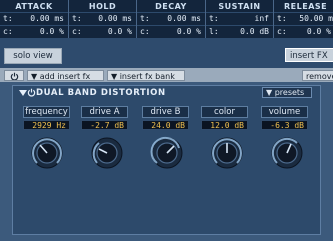  Describe the element at coordinates (284, 112) in the screenshot. I see `volume-label: volume` at that location.